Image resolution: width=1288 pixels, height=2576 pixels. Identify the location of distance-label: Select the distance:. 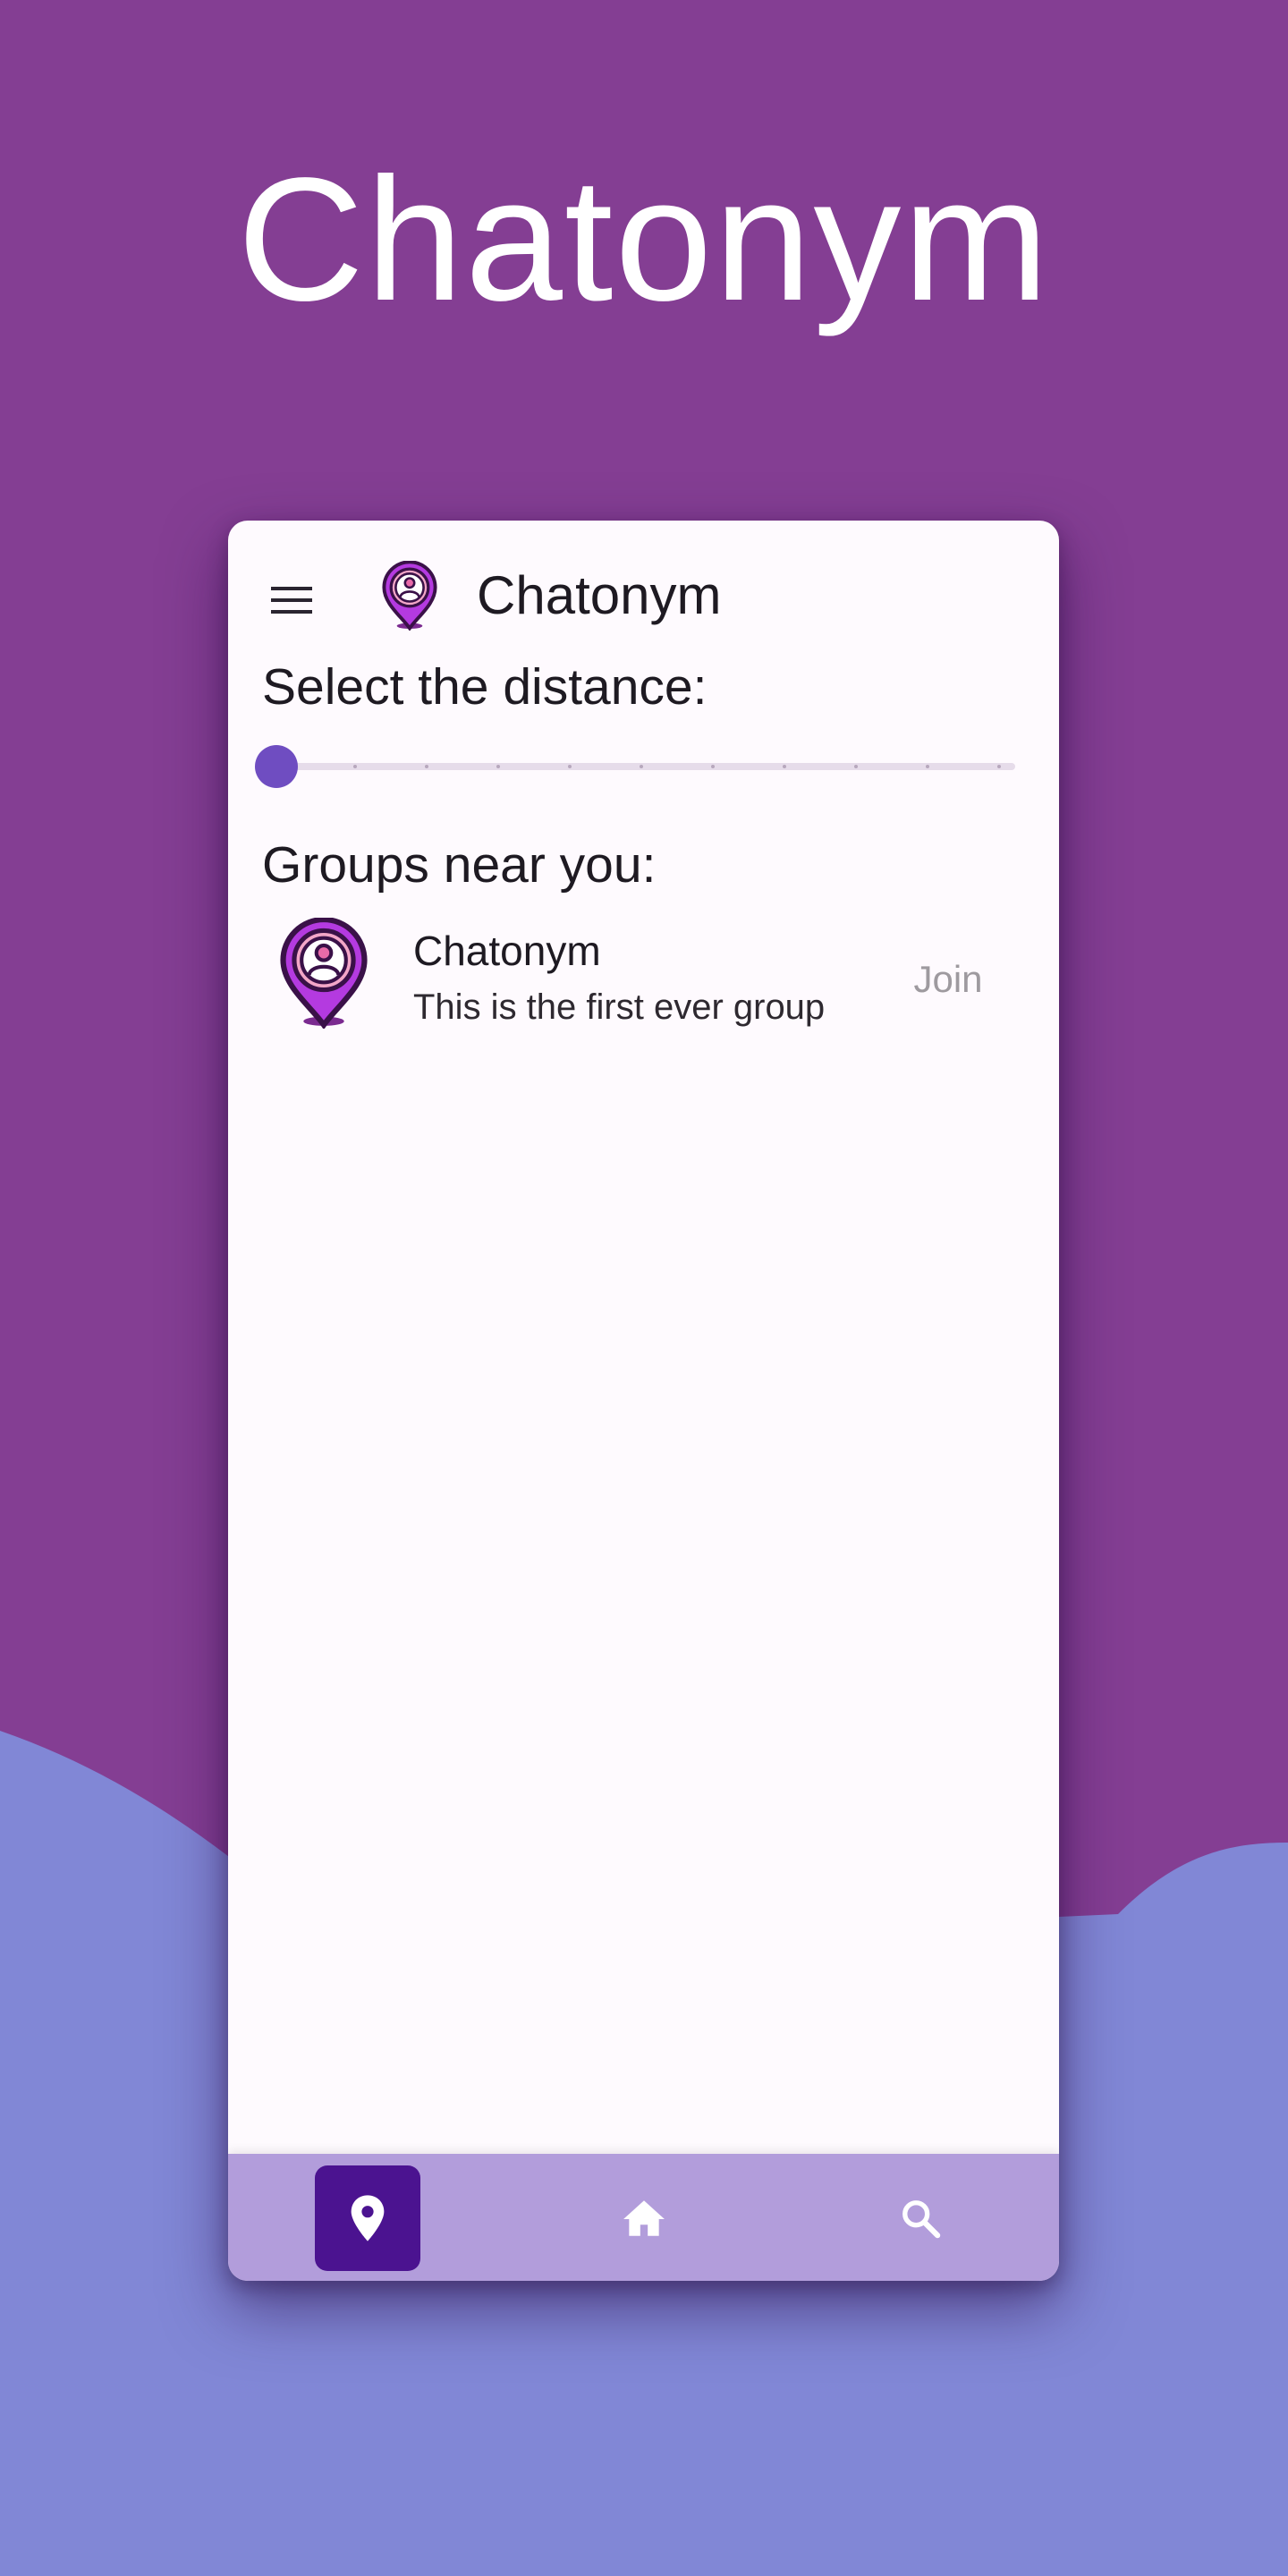
(485, 687).